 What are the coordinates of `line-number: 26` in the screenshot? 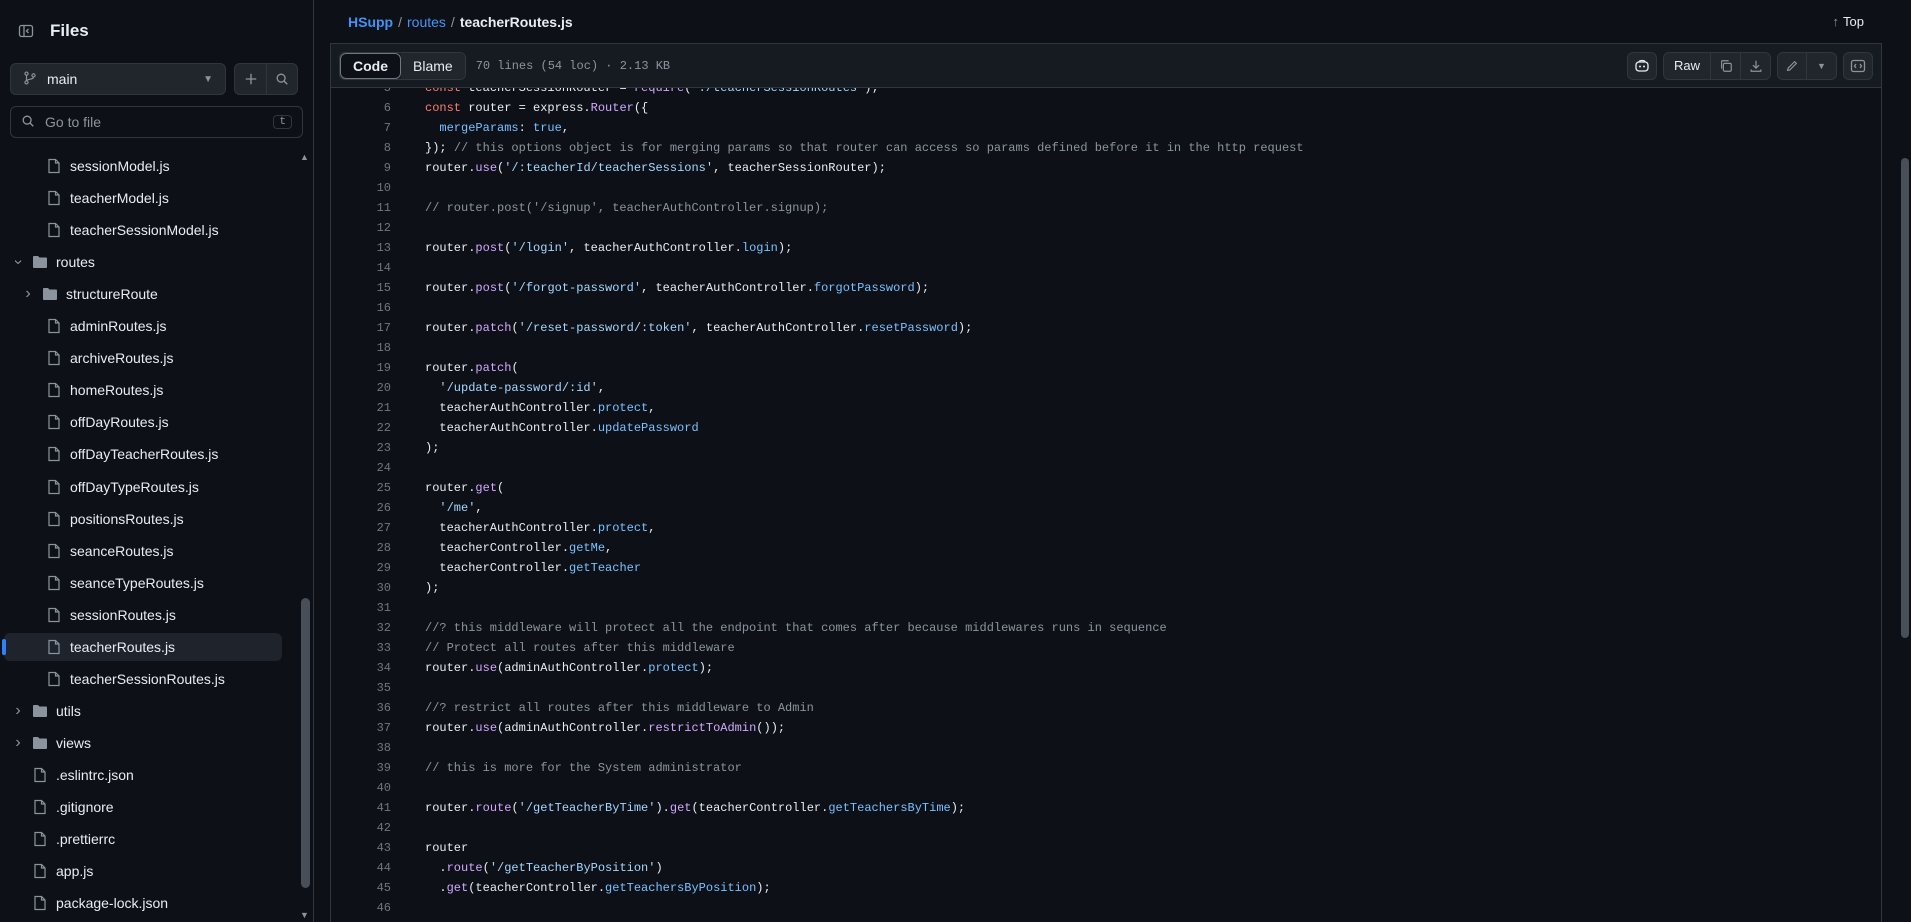 It's located at (361, 508).